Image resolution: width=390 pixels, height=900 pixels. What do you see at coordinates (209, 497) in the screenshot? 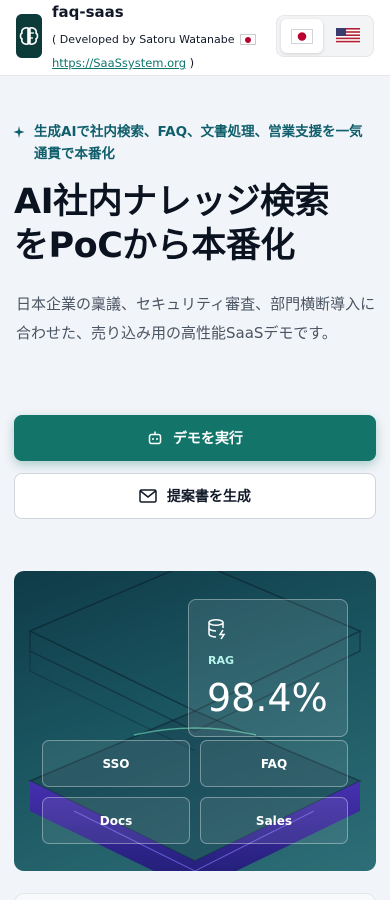
I see `generate-proposal-label: 提案書を生成` at bounding box center [209, 497].